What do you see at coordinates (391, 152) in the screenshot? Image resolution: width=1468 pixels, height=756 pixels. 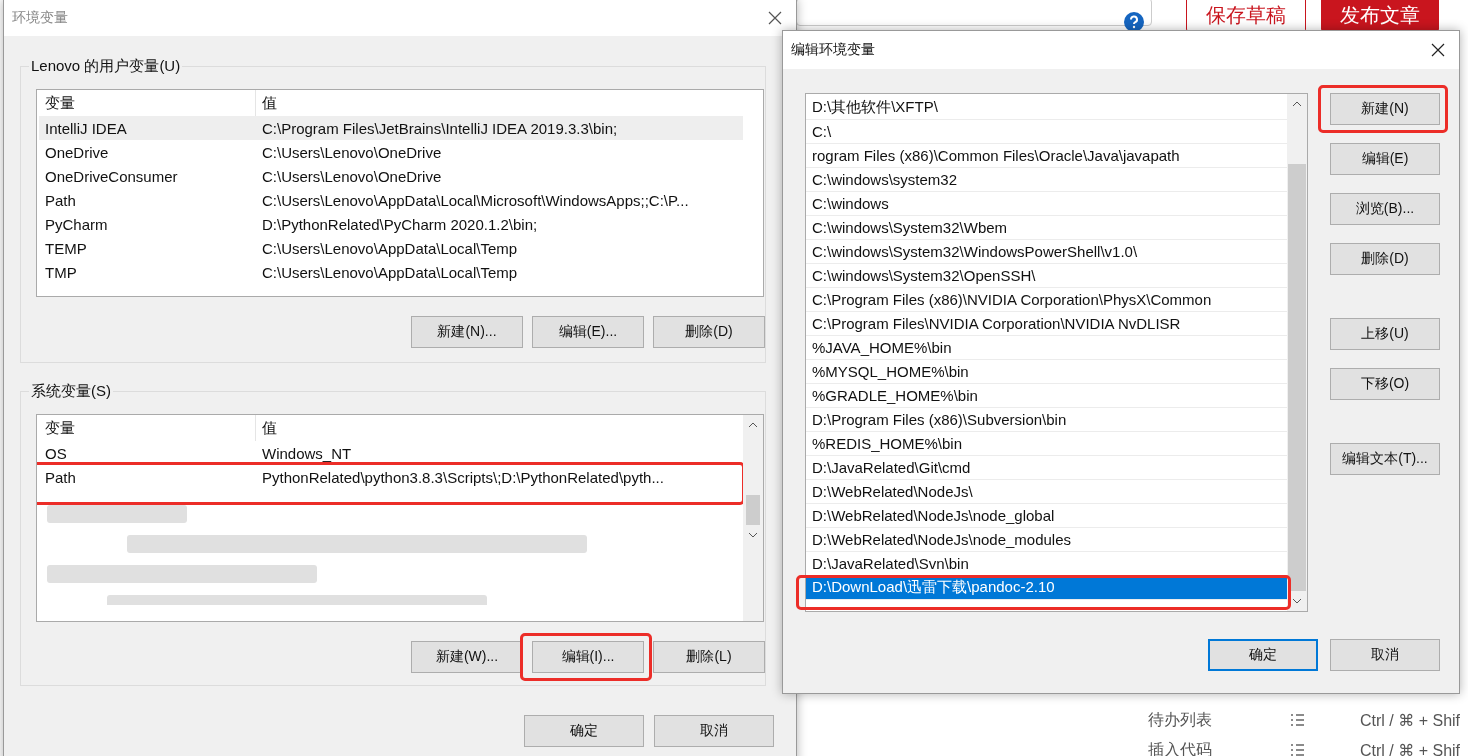 I see `variable-row: OneDrive C:\Users\Lenovo\OneDrive` at bounding box center [391, 152].